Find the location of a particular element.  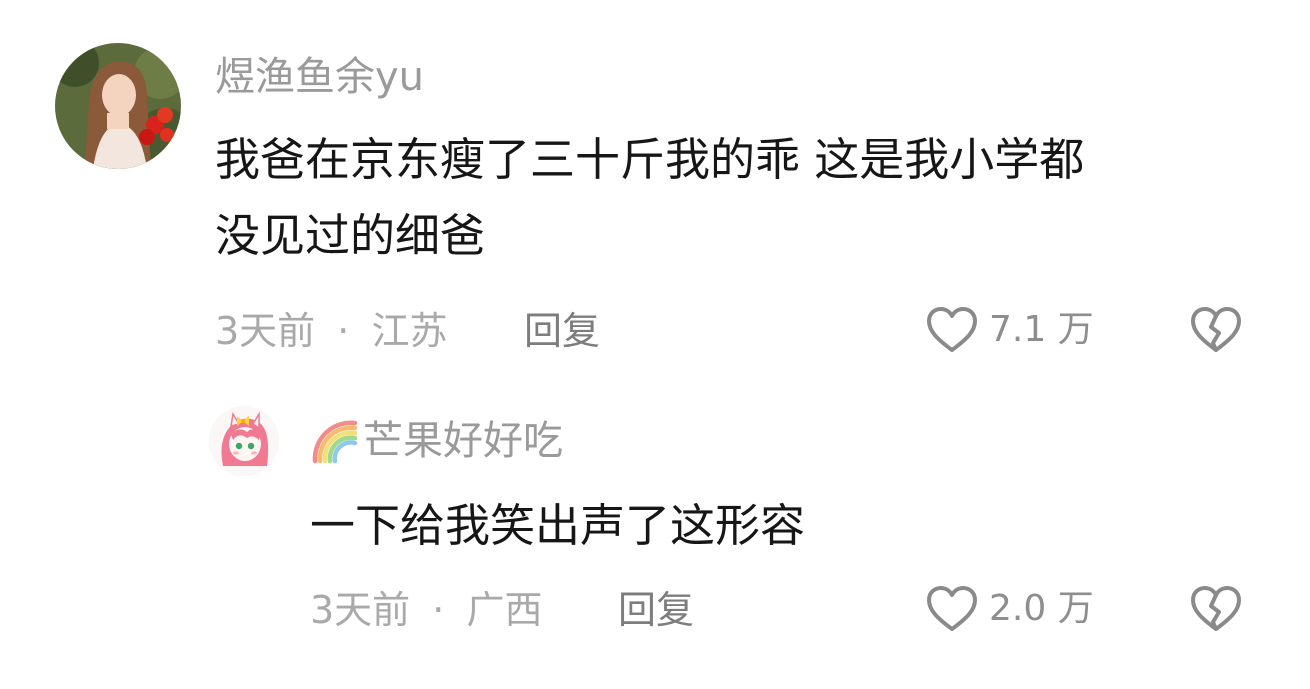

portrait-avatar-icon is located at coordinates (118, 106).